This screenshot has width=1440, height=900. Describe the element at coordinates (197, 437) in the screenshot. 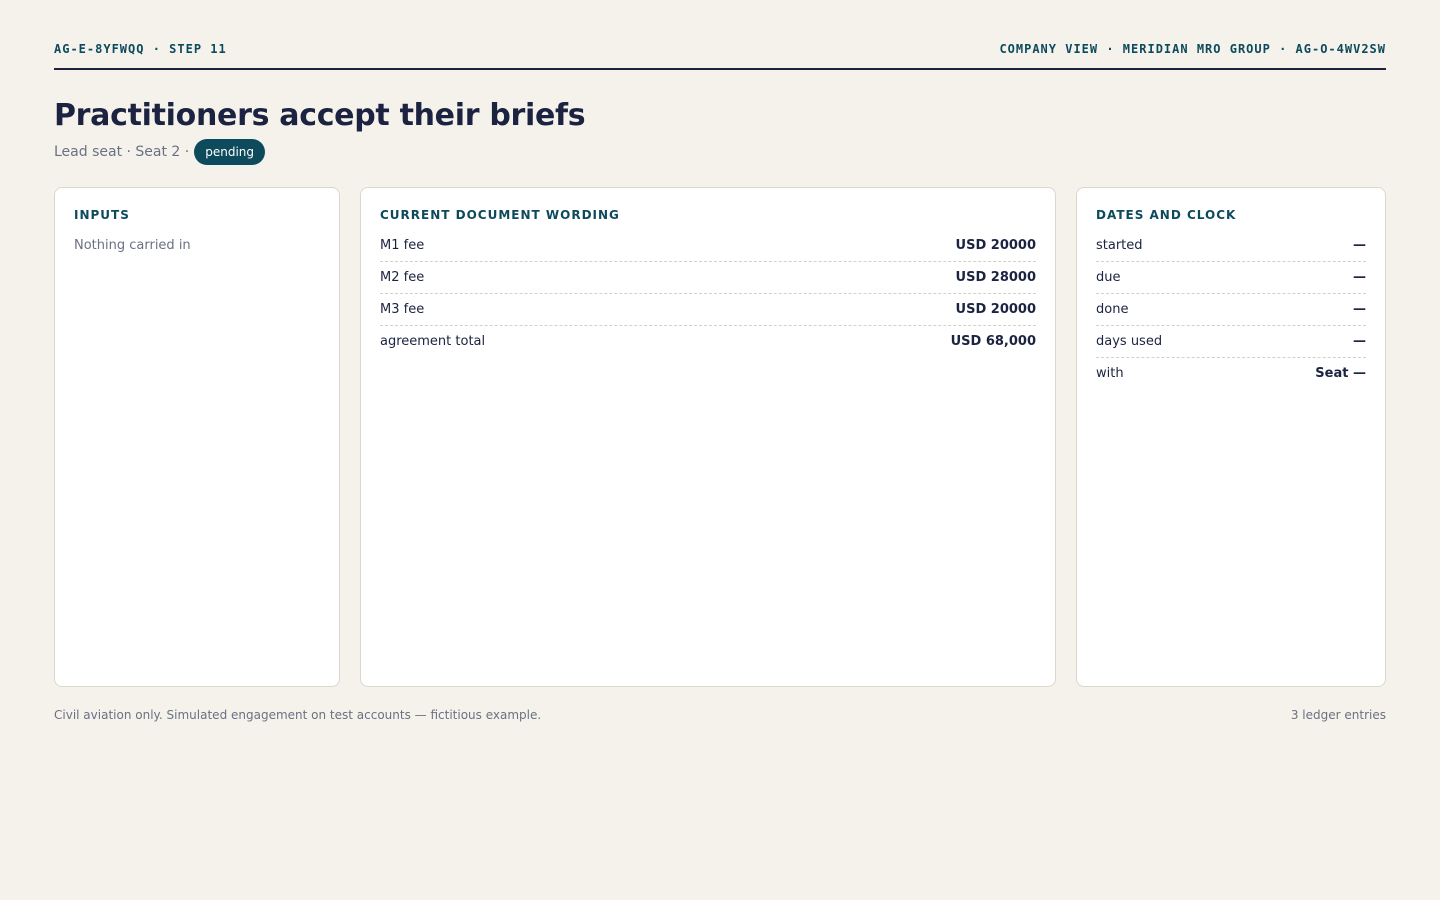

I see `inputs-panel: INPUTS Nothing carried in` at that location.